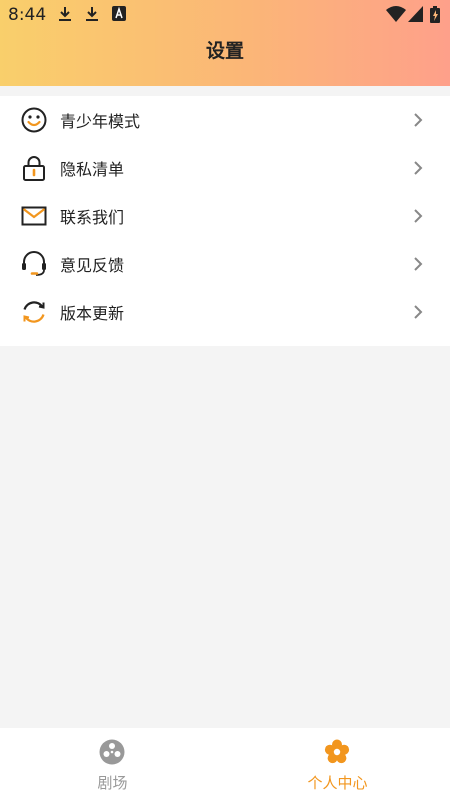 This screenshot has width=450, height=800. What do you see at coordinates (34, 263) in the screenshot?
I see `headset-icon` at bounding box center [34, 263].